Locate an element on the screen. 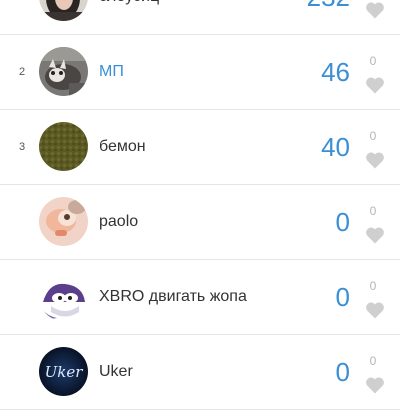 The height and width of the screenshot is (410, 400). cat-photo-icon is located at coordinates (63, 71).